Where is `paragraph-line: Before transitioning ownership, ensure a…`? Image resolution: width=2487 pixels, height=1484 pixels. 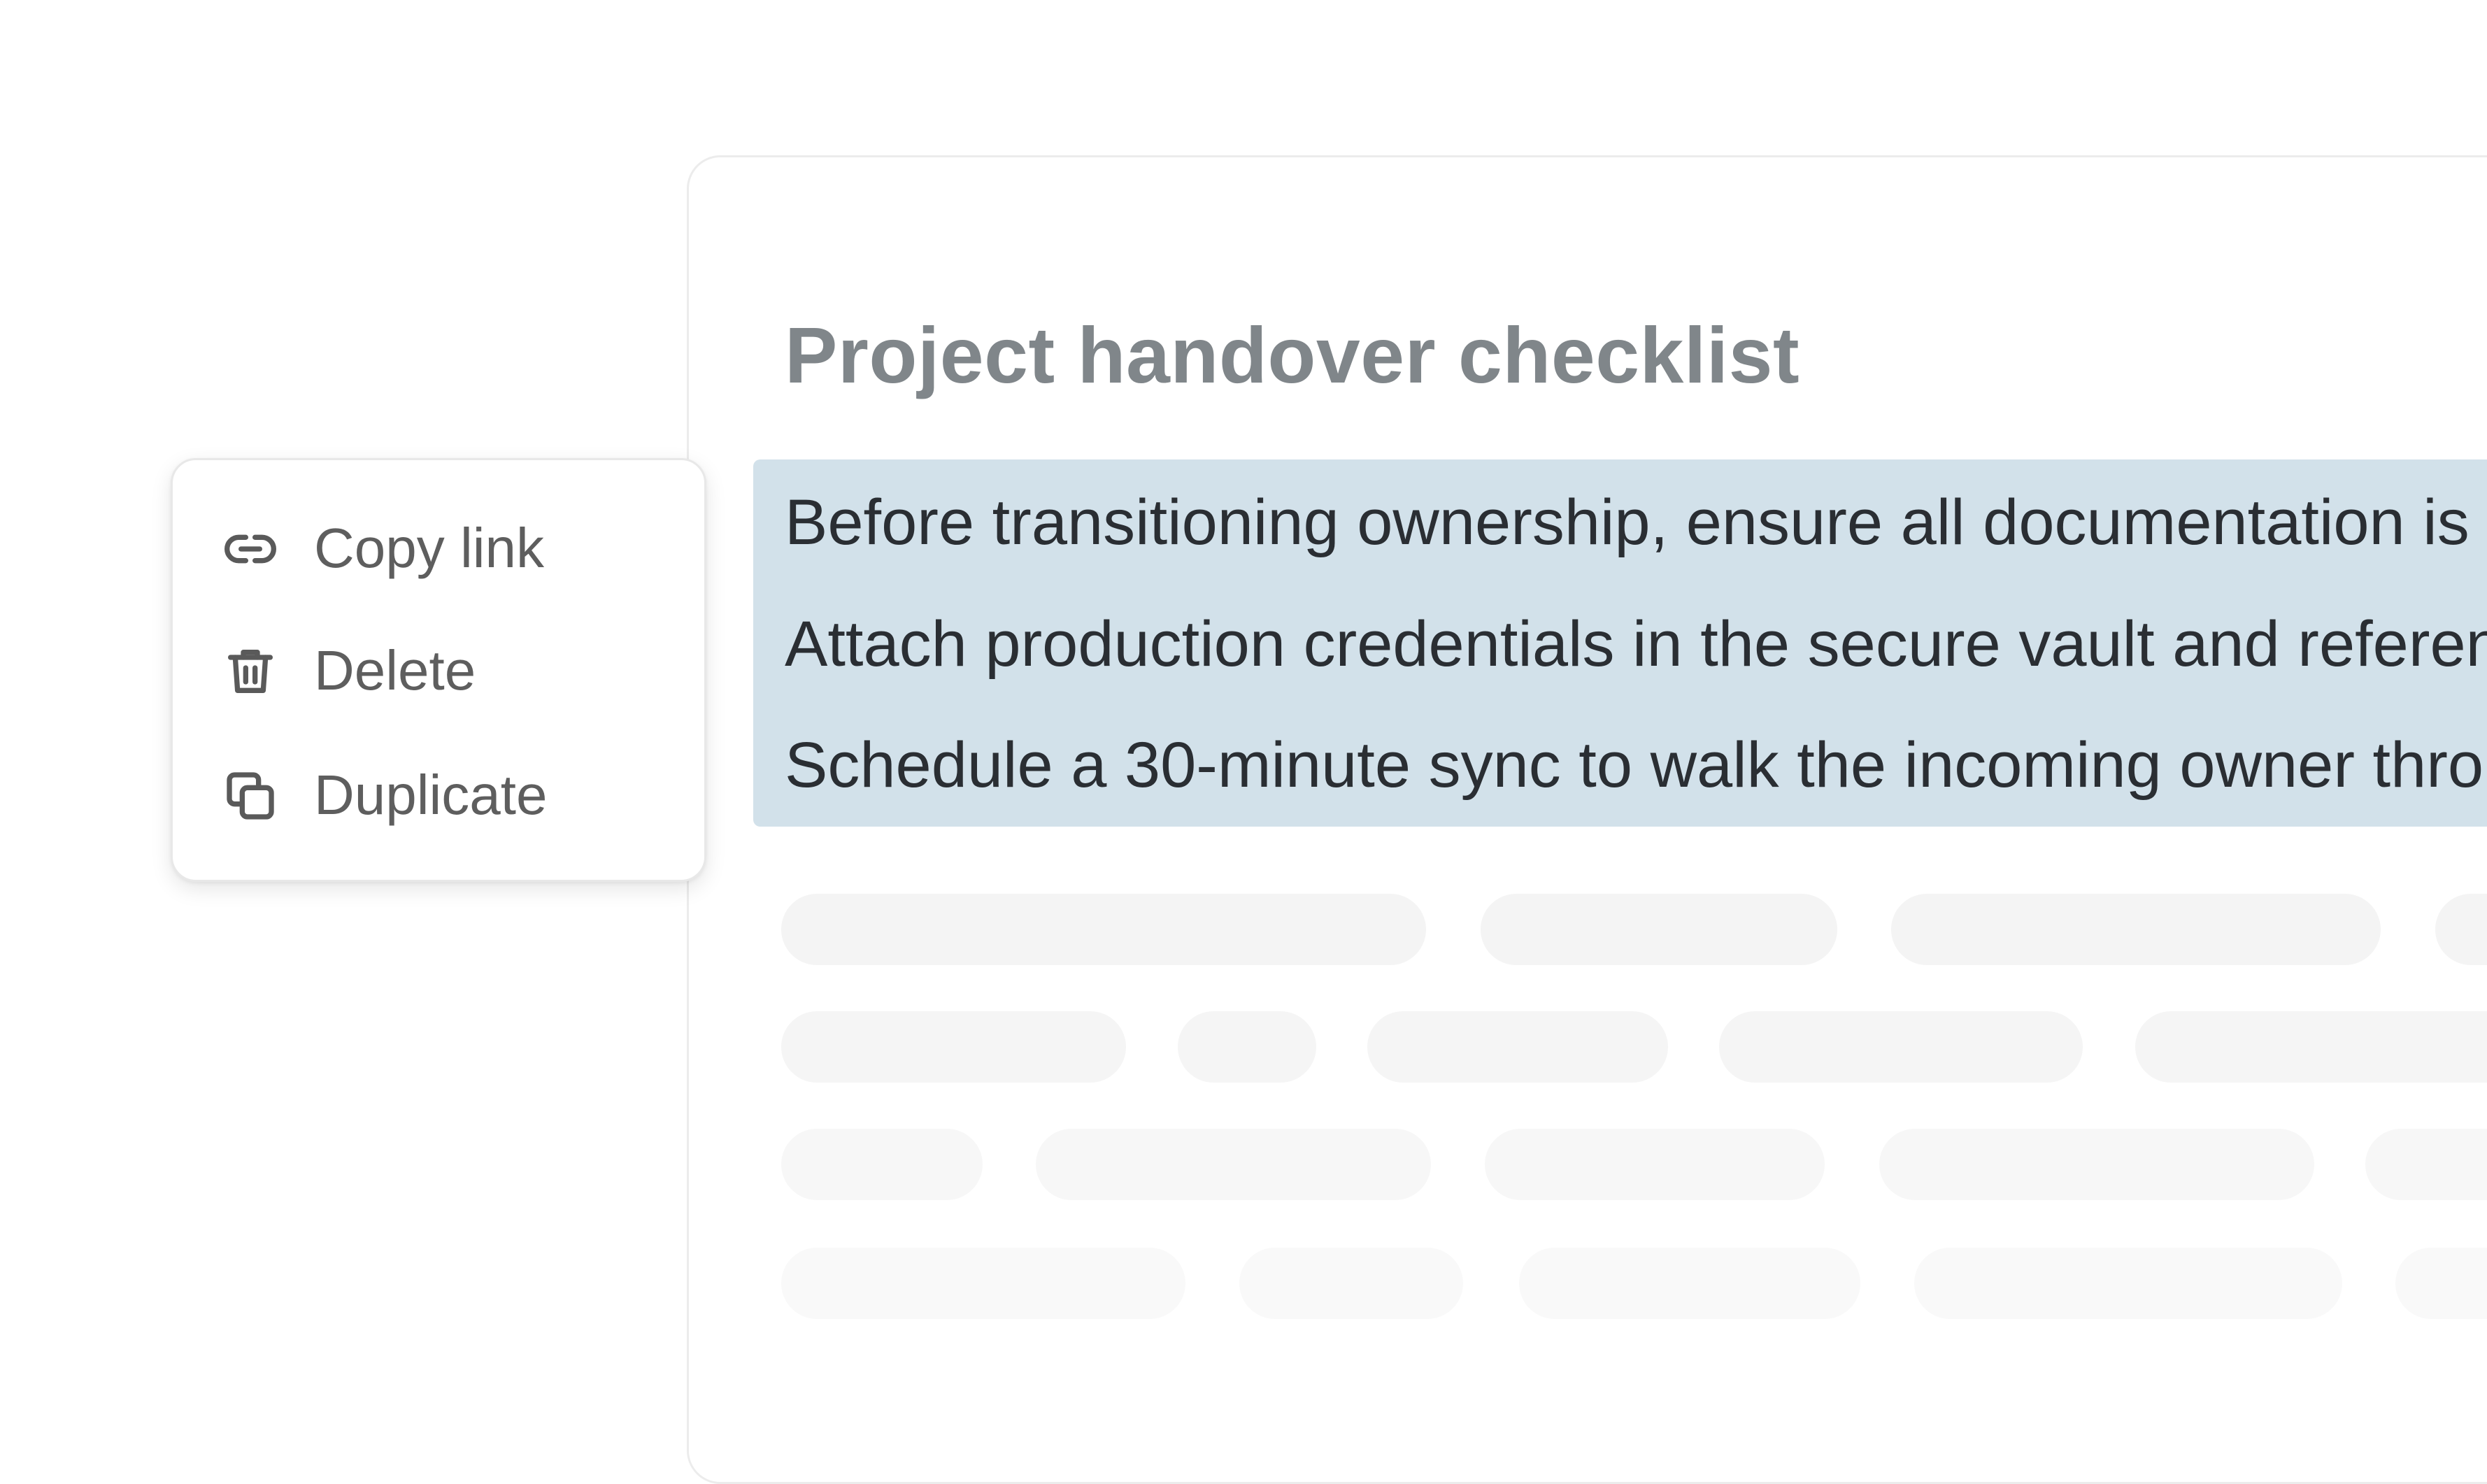
paragraph-line: Before transitioning ownership, ensure a… is located at coordinates (1636, 522).